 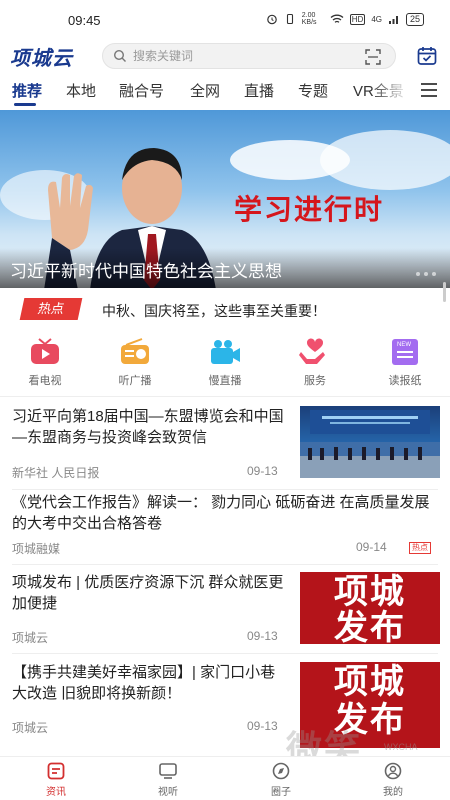 I want to click on svg-text: NEW, so click(x=404, y=345).